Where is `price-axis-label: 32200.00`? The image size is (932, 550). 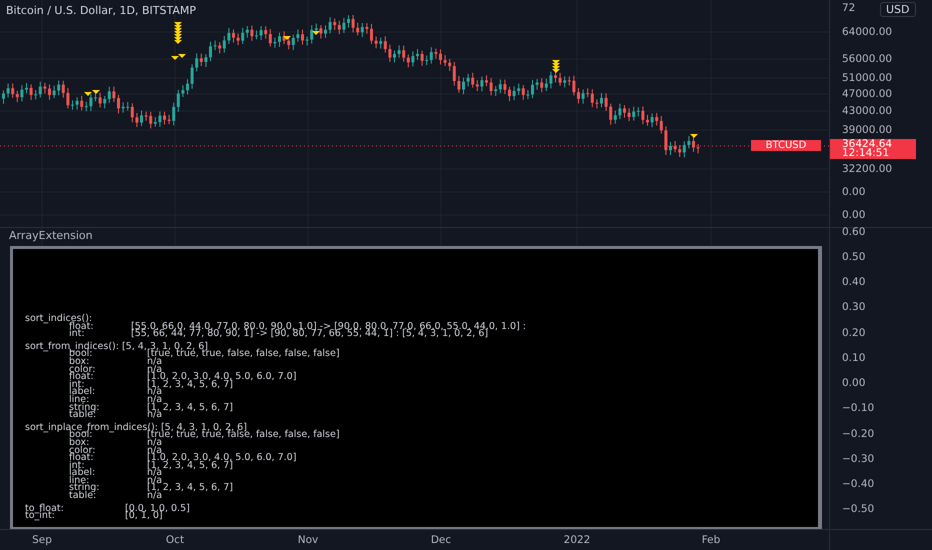 price-axis-label: 32200.00 is located at coordinates (867, 169).